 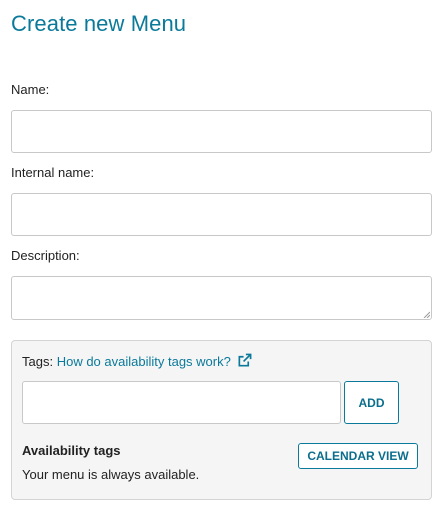 What do you see at coordinates (245, 360) in the screenshot?
I see `external-link-icon` at bounding box center [245, 360].